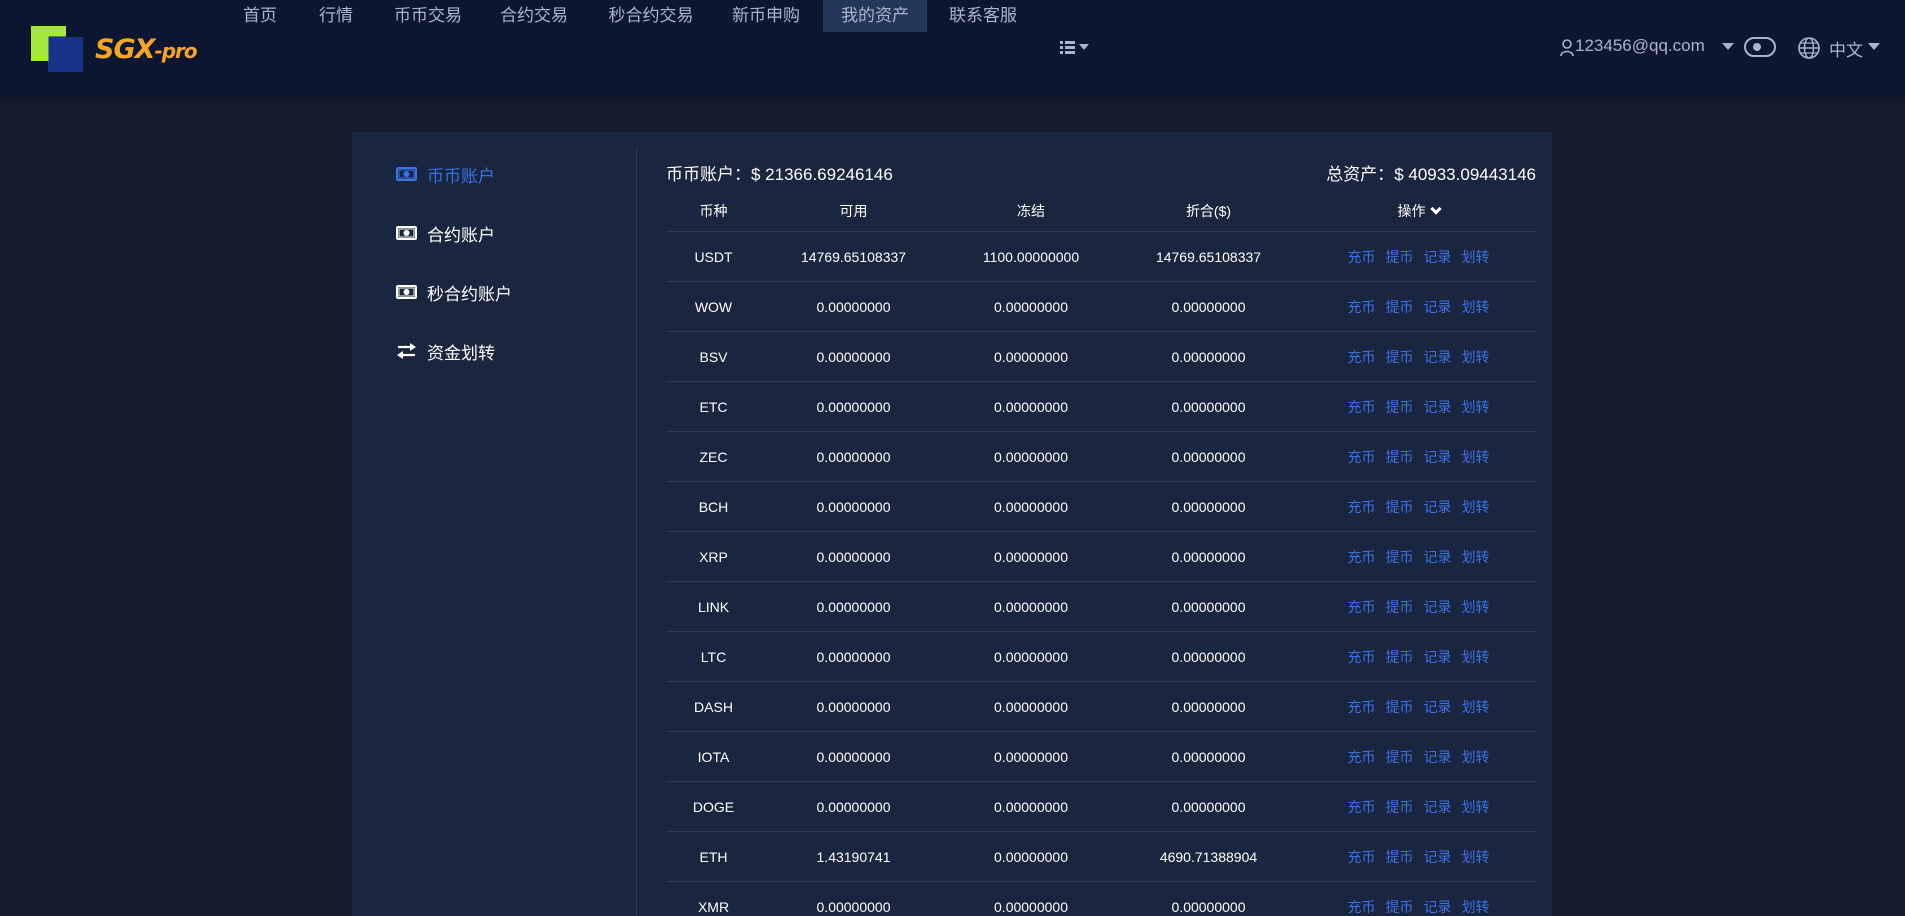  What do you see at coordinates (260, 16) in the screenshot?
I see `nav-home: 首页` at bounding box center [260, 16].